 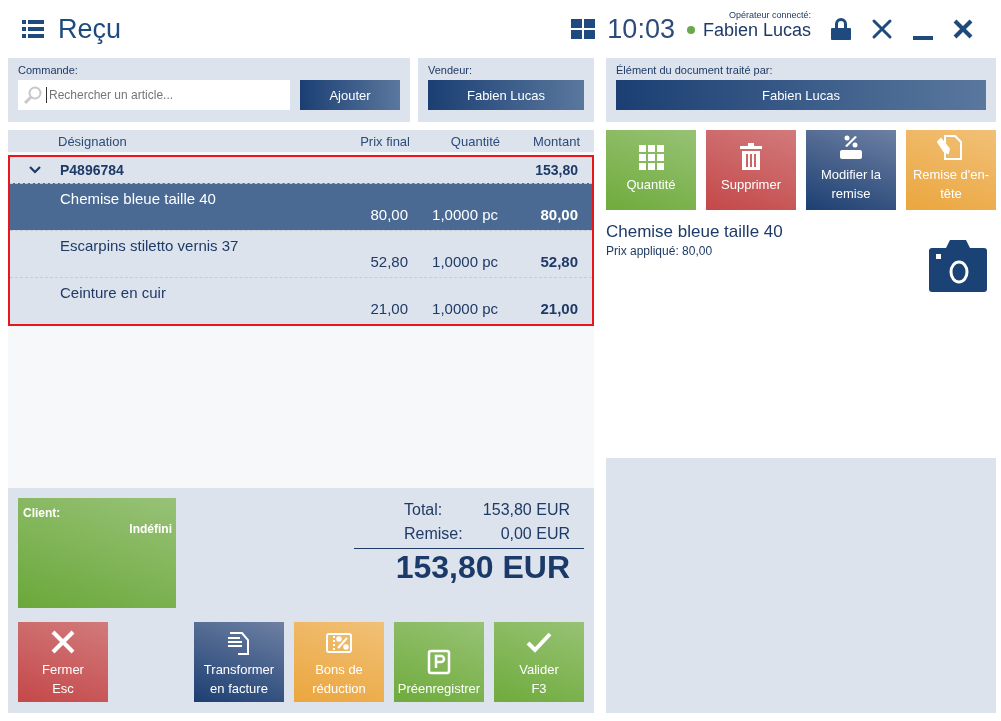 What do you see at coordinates (641, 29) in the screenshot?
I see `clock-time: 10:03` at bounding box center [641, 29].